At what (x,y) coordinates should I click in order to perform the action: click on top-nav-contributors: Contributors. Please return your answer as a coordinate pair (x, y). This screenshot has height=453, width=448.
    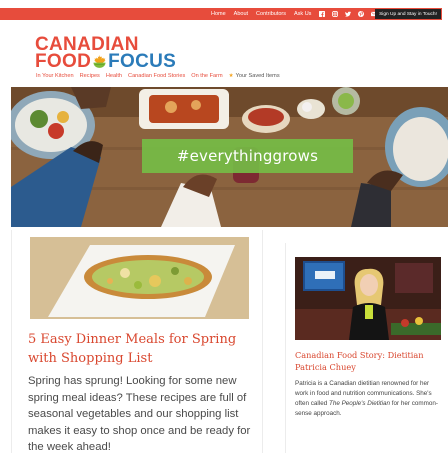
    Looking at the image, I should click on (271, 14).